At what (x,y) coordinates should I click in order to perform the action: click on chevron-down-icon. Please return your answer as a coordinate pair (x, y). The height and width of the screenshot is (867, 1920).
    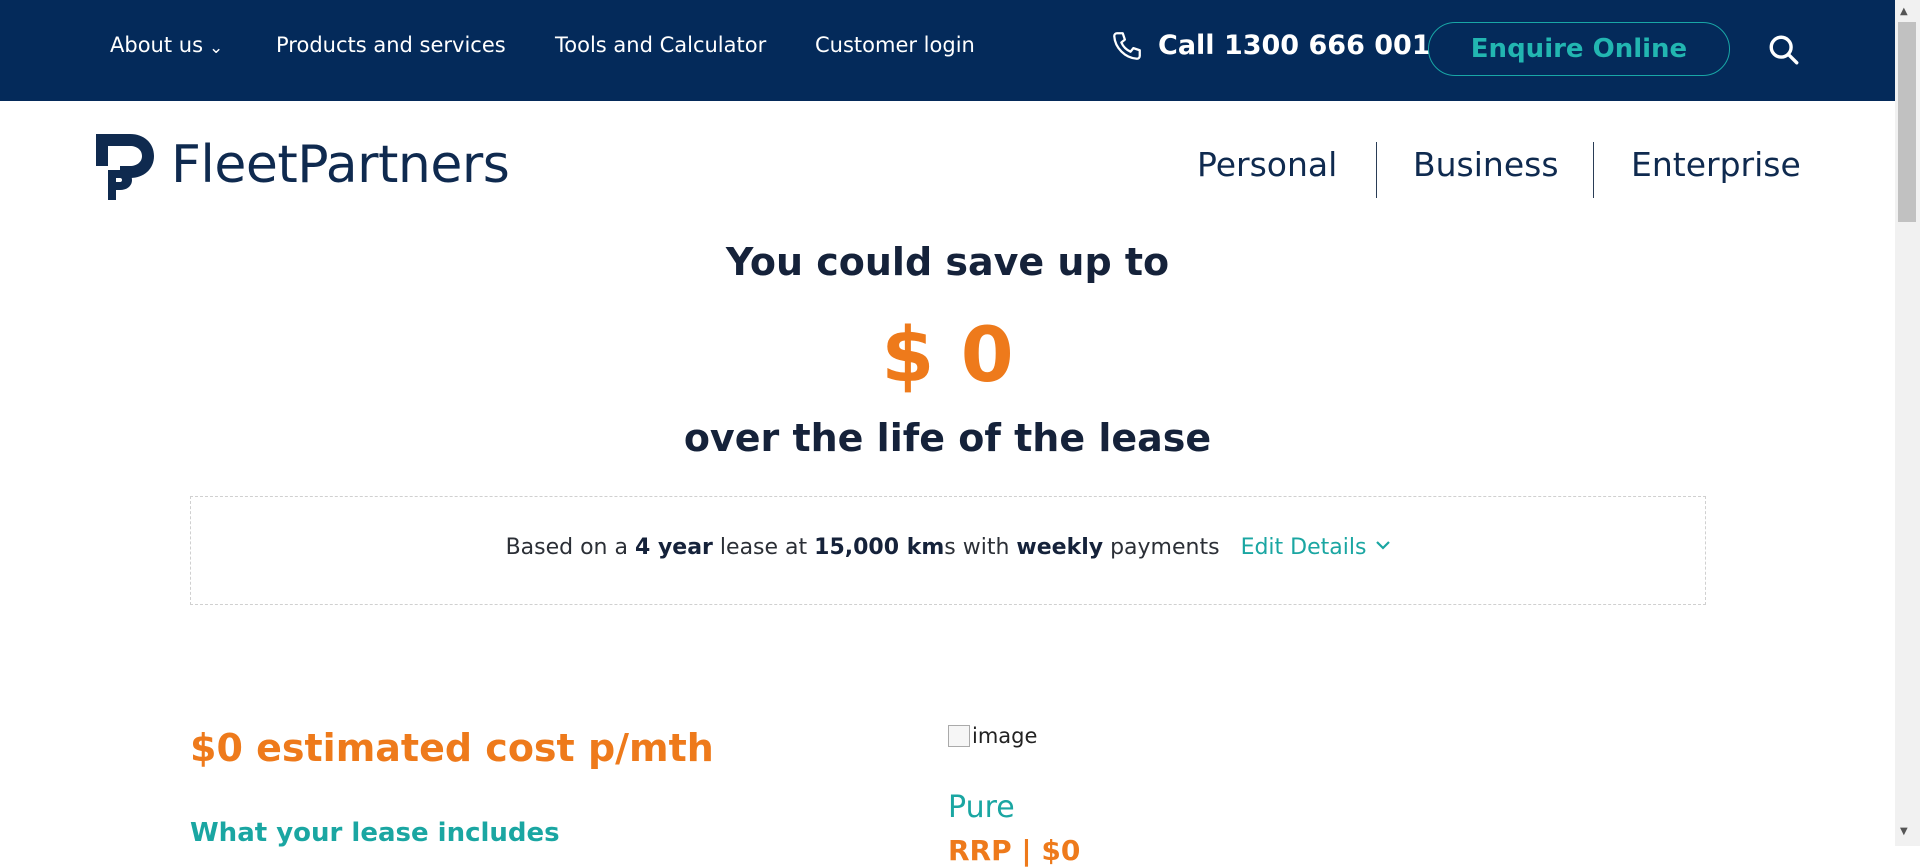
    Looking at the image, I should click on (1383, 545).